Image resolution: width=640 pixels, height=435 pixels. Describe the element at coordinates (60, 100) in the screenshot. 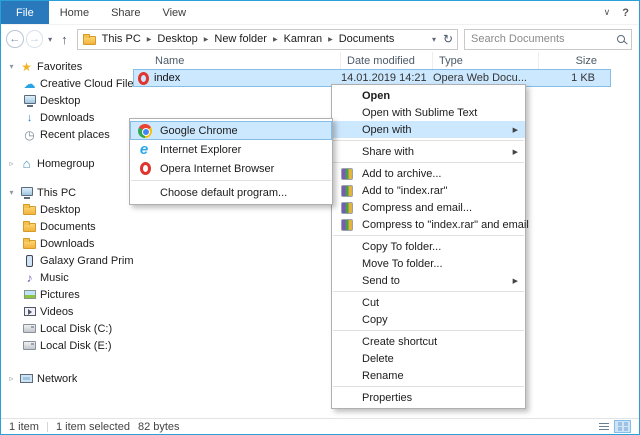

I see `sidebar-item-label: Desktop` at that location.